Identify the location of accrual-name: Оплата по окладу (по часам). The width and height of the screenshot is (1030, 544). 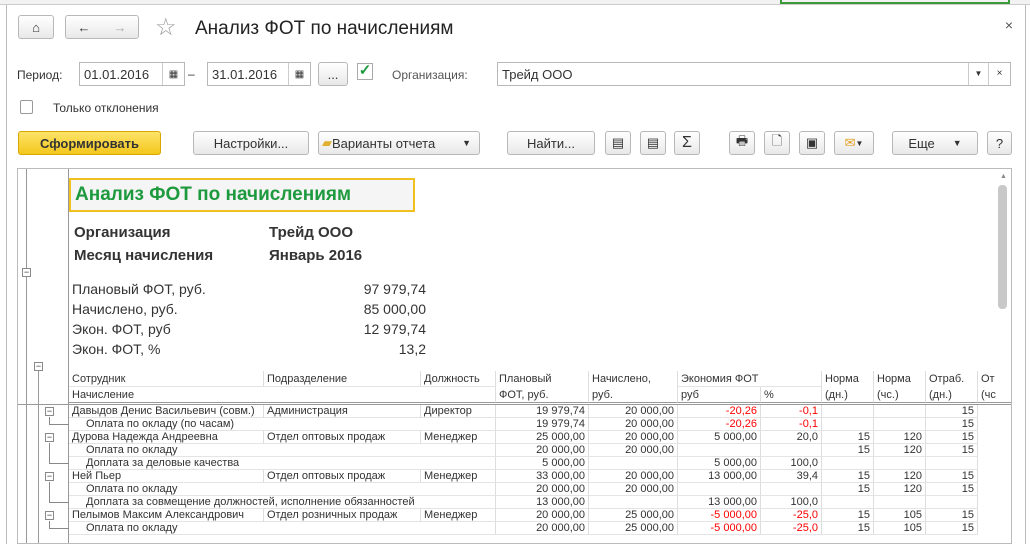
(282, 424).